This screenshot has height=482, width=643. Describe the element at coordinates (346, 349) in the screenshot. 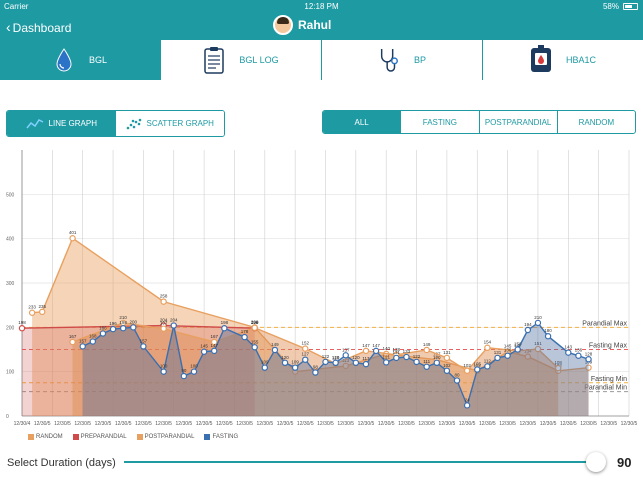

I see `data-label: 137` at that location.